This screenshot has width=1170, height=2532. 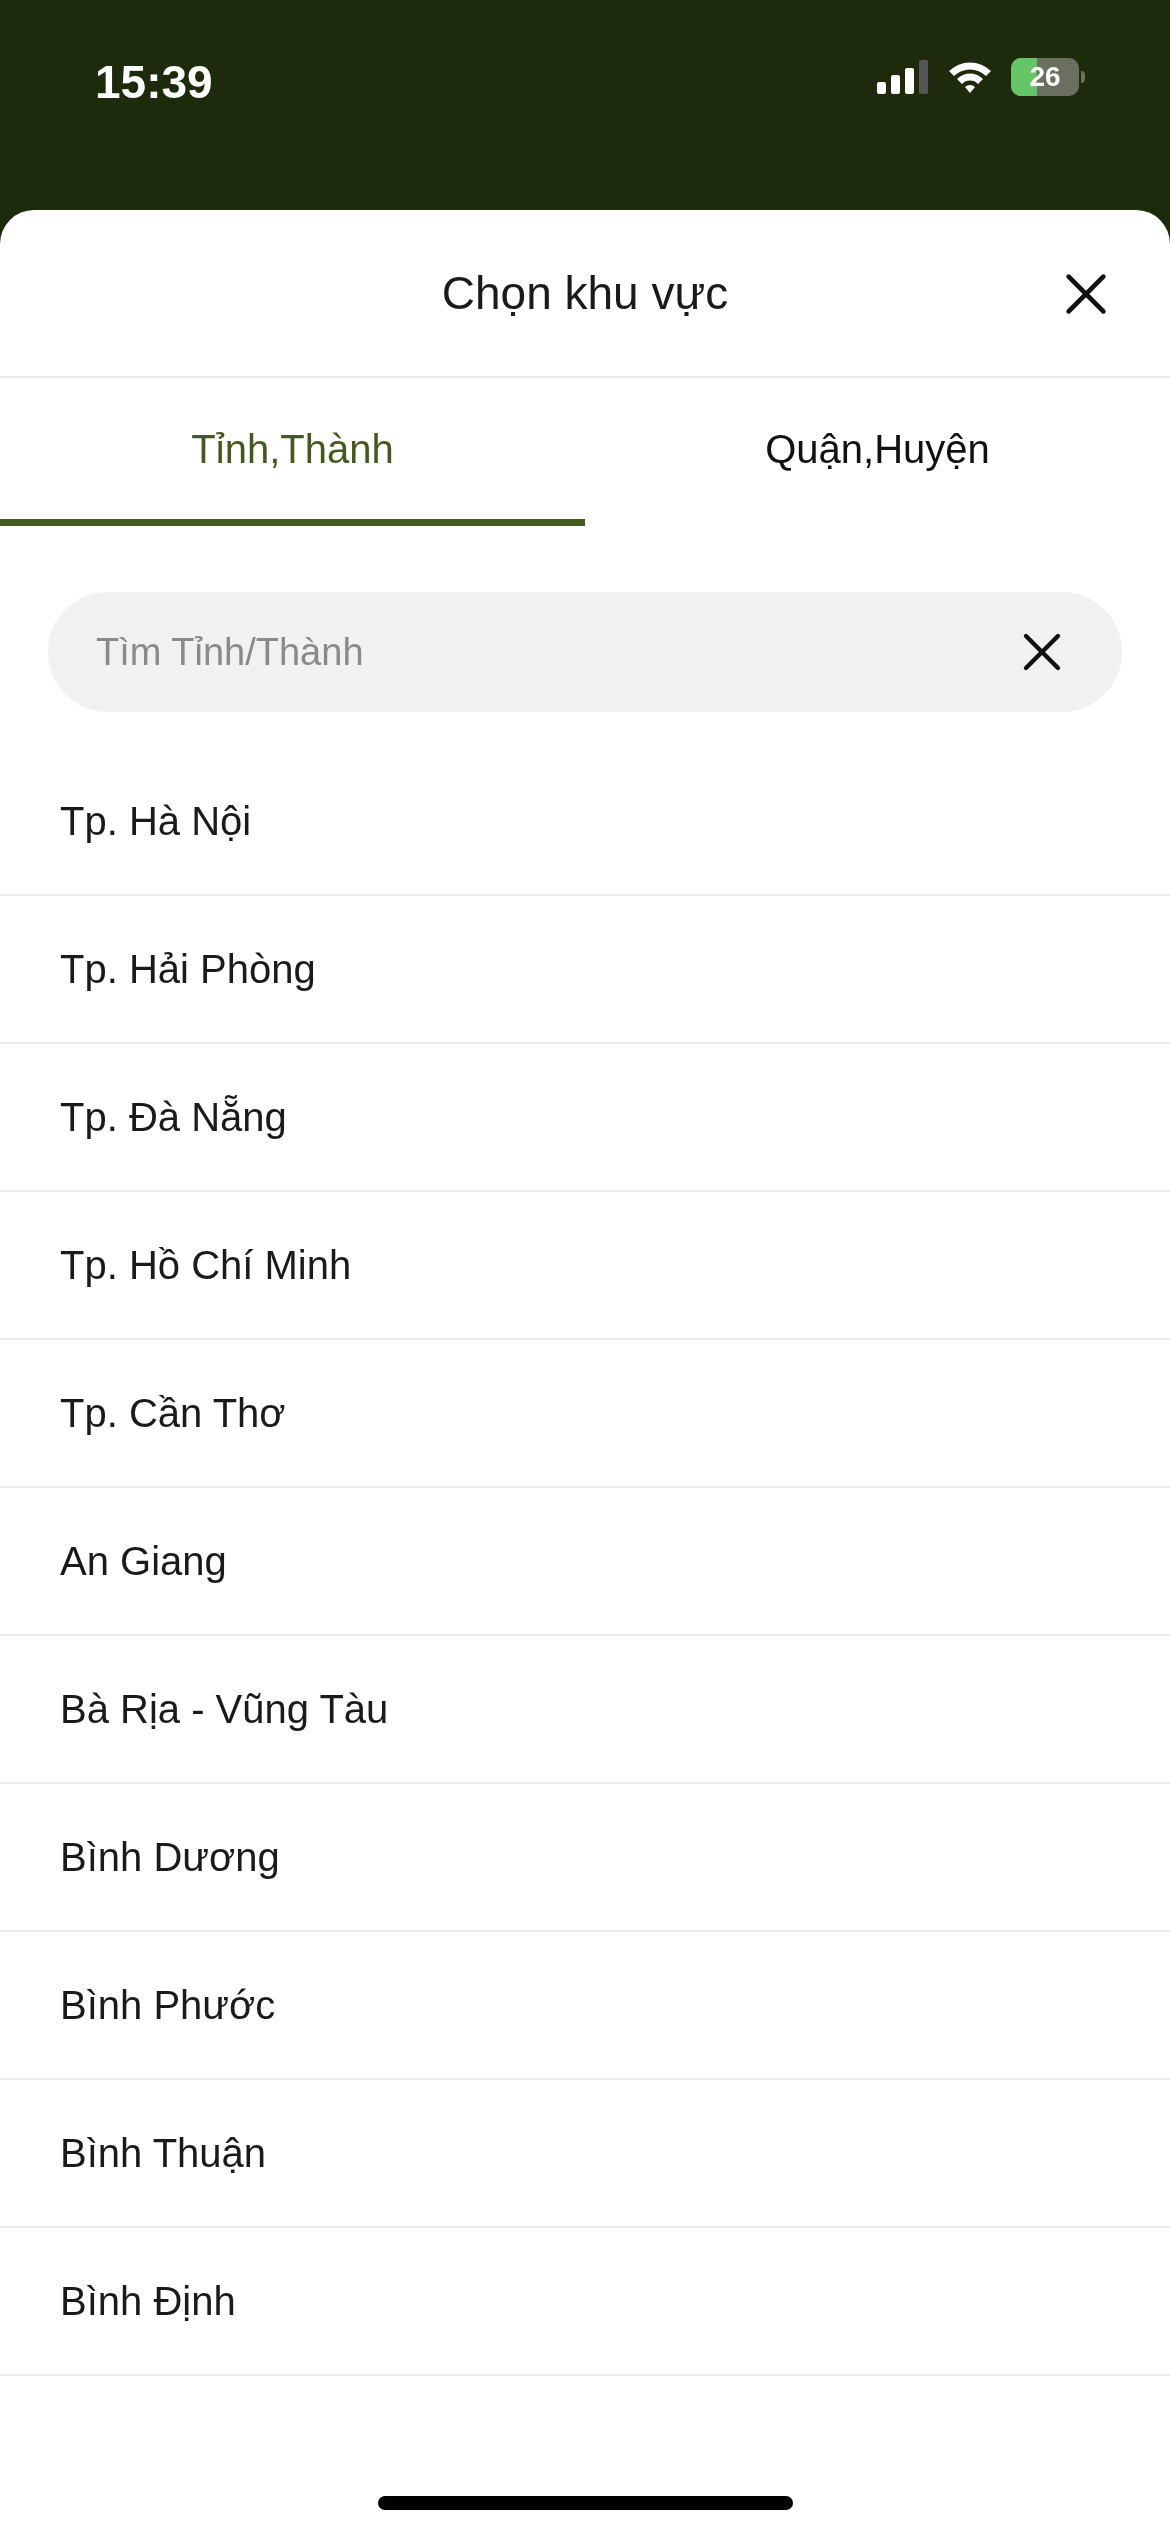 I want to click on province-item: Tp. Cần Thơ, so click(x=585, y=1414).